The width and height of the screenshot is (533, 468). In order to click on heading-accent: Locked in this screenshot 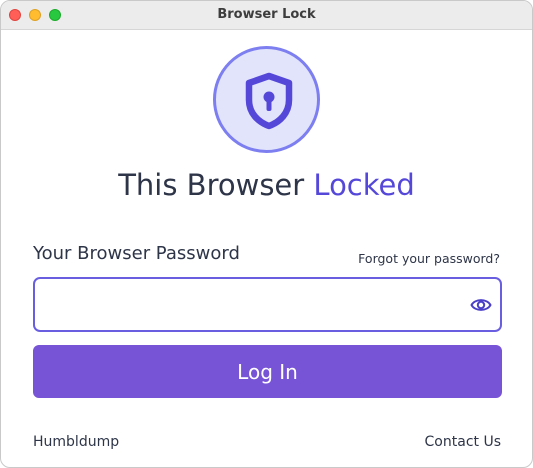, I will do `click(364, 185)`.